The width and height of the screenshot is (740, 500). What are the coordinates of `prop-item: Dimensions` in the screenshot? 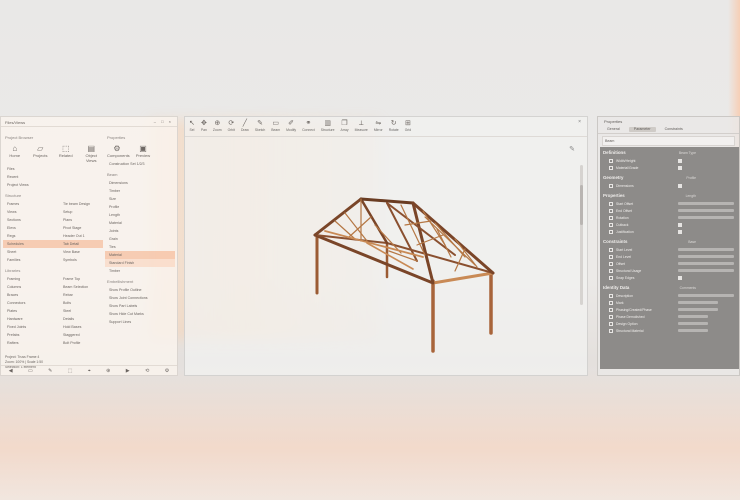 It's located at (140, 183).